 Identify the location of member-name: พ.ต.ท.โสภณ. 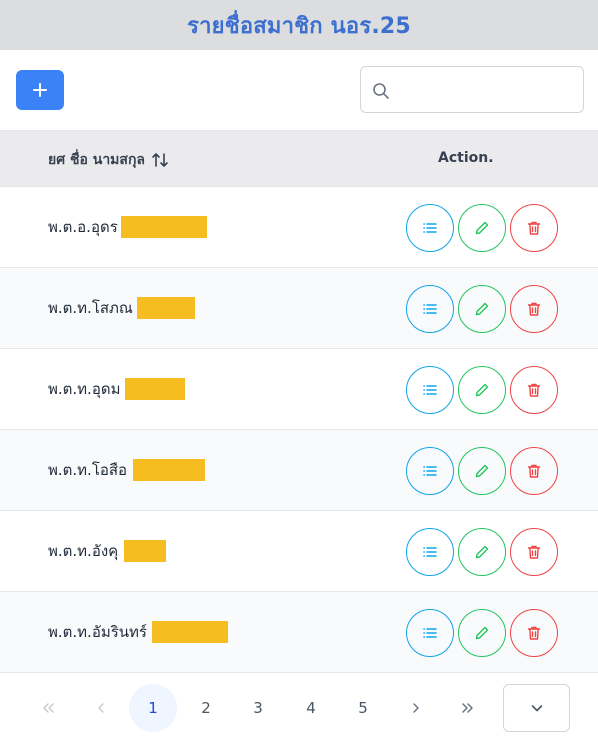
(90, 308).